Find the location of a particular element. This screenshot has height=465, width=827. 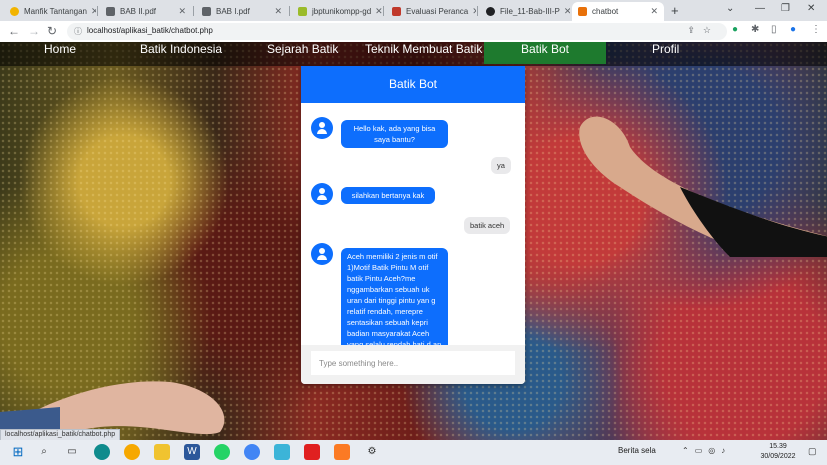

clock: 15.39 30/09/2022 is located at coordinates (778, 452).